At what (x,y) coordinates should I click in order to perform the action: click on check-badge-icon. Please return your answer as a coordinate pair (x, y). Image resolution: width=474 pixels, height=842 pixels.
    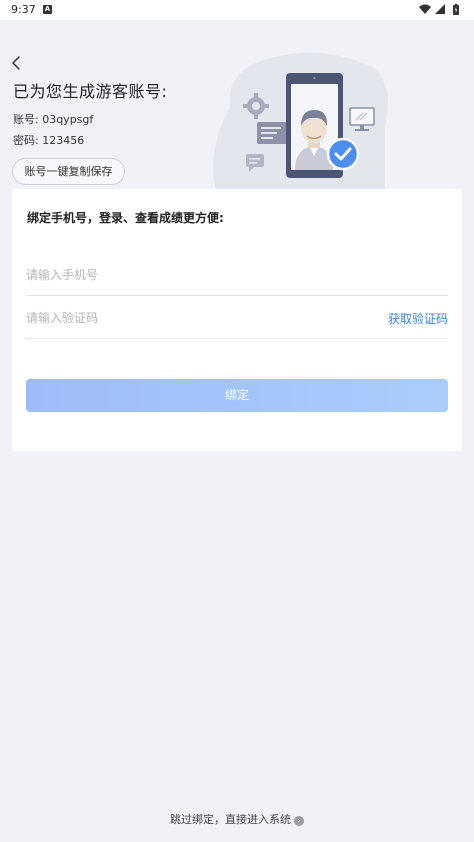
    Looking at the image, I should click on (343, 154).